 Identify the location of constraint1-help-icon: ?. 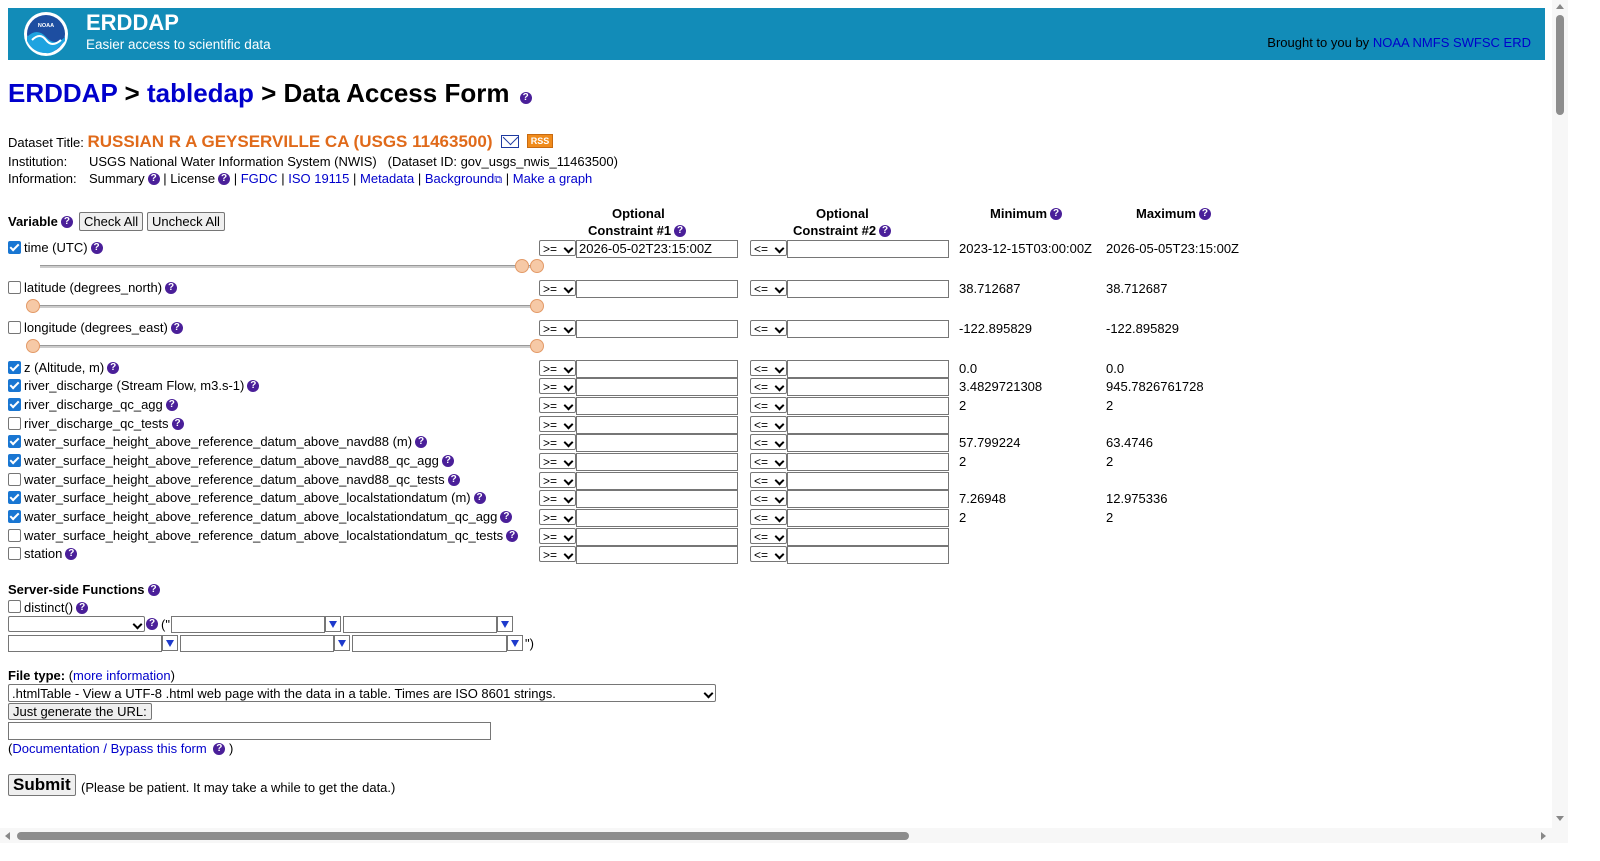
(680, 231).